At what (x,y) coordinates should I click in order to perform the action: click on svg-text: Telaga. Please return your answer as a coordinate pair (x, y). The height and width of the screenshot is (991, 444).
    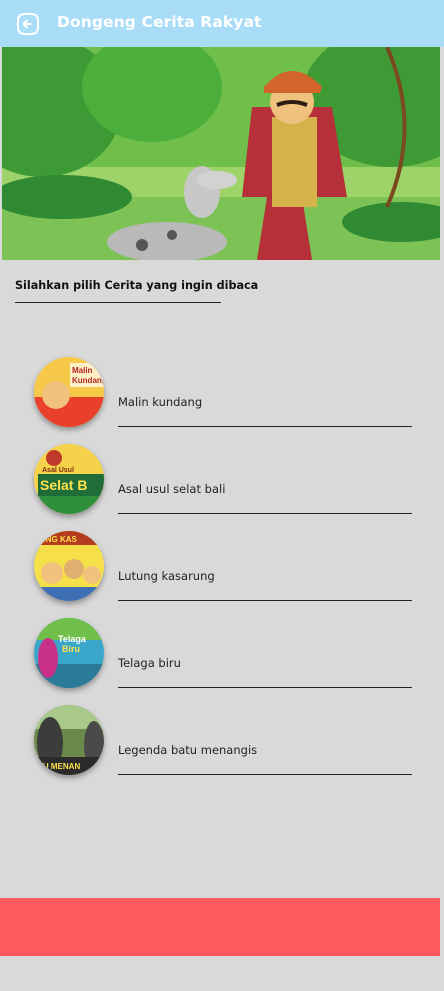
    Looking at the image, I should click on (72, 639).